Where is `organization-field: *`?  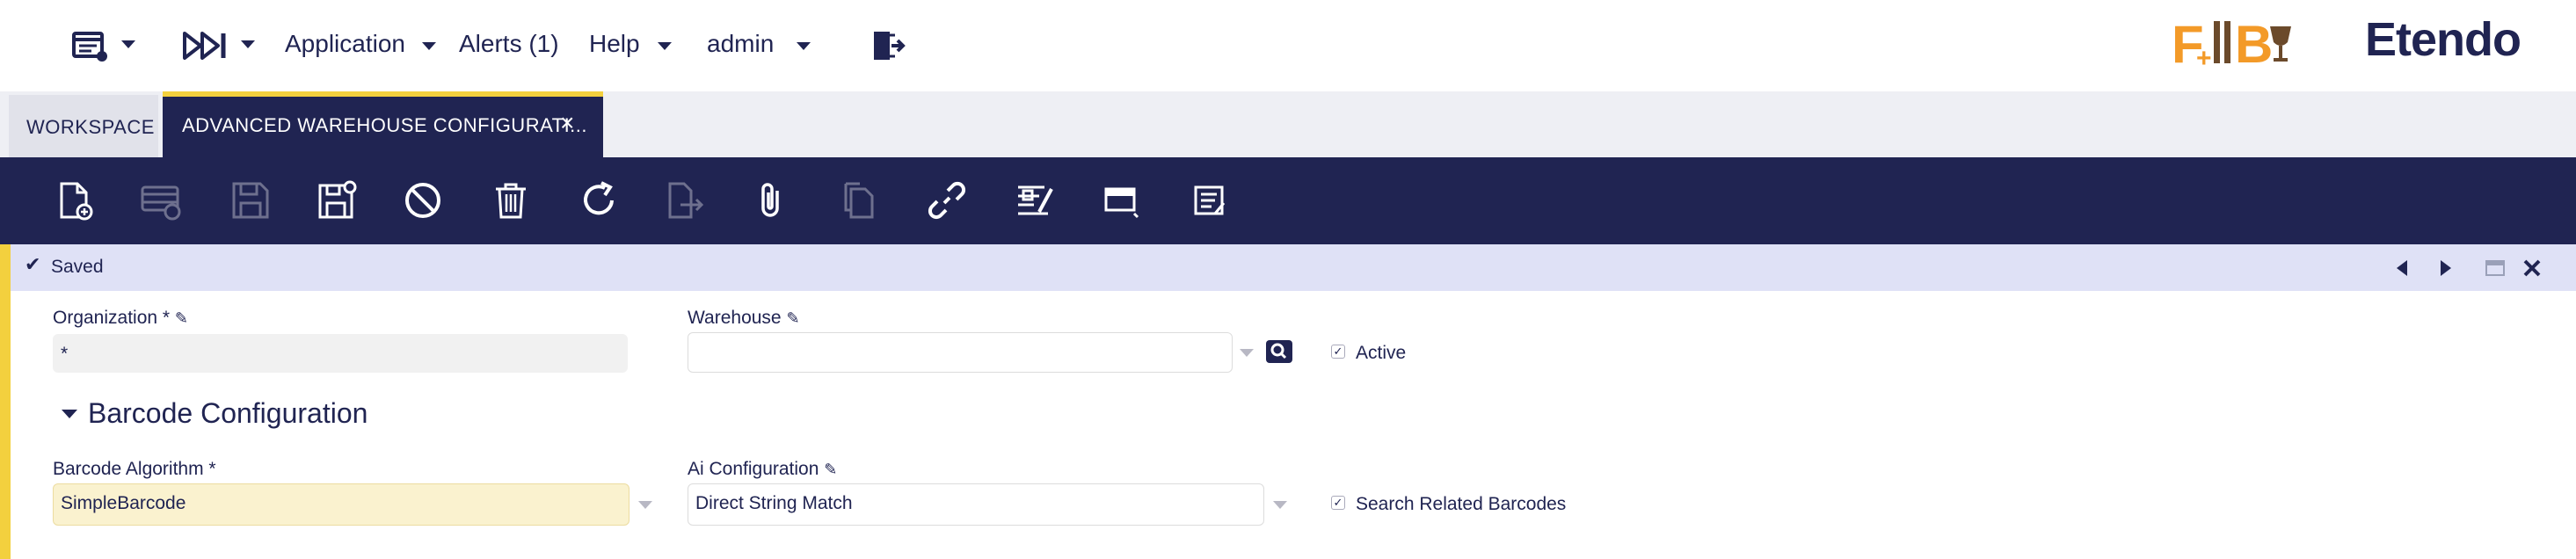
organization-field: * is located at coordinates (340, 353).